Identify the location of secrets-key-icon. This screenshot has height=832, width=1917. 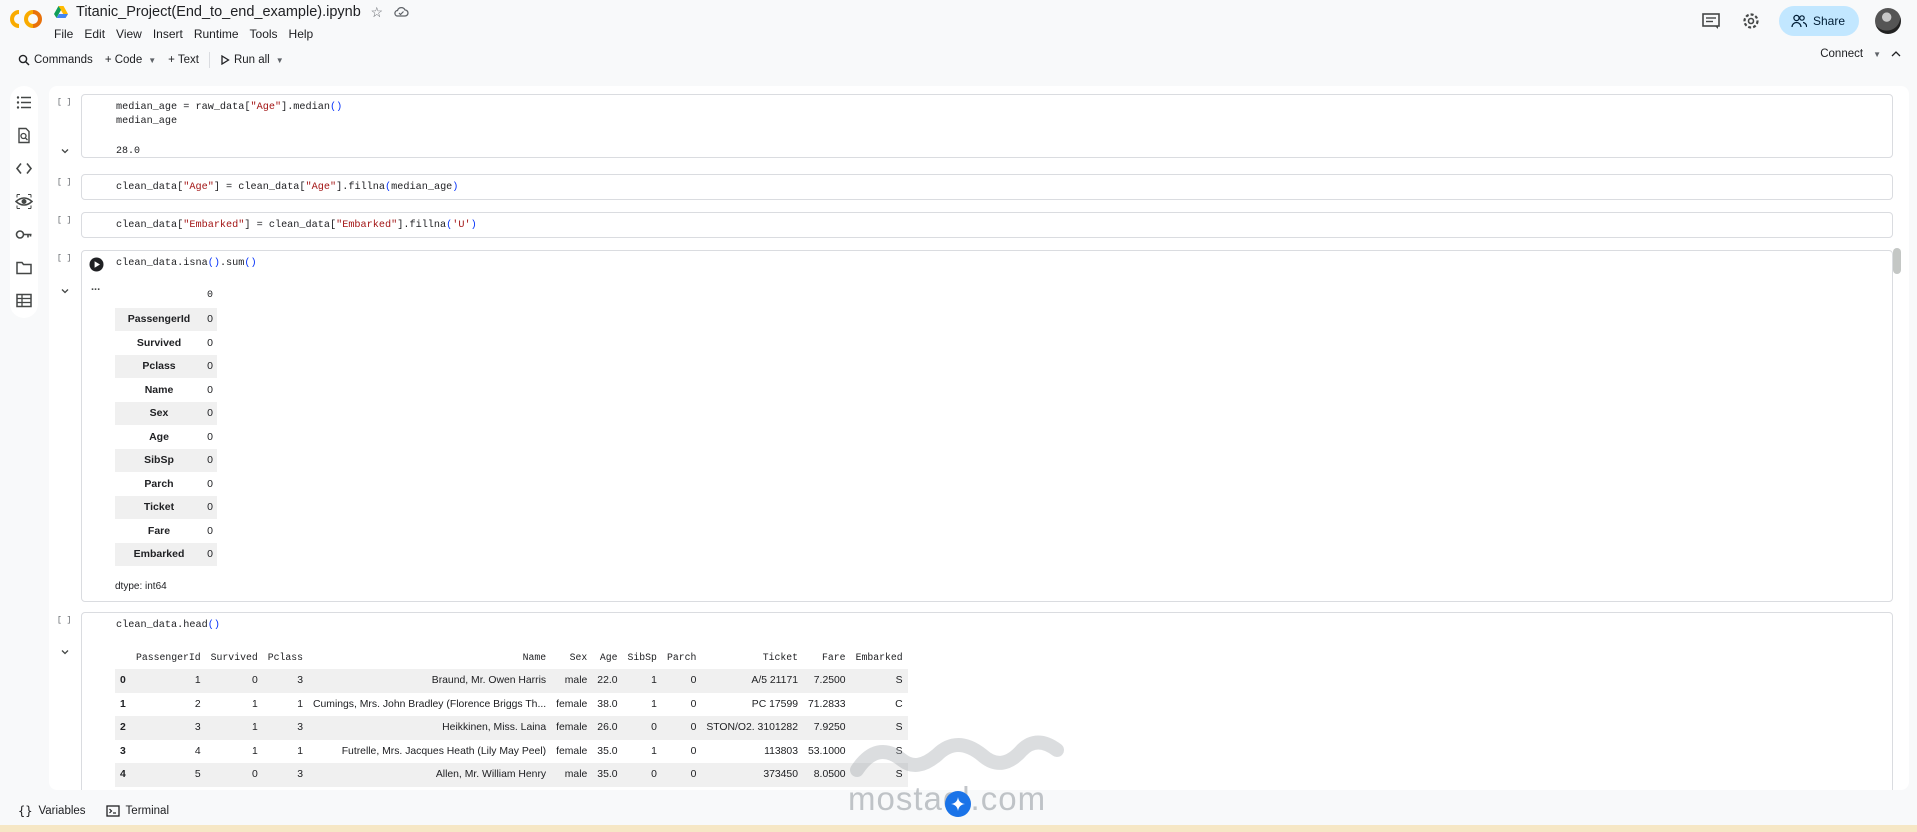
(24, 234).